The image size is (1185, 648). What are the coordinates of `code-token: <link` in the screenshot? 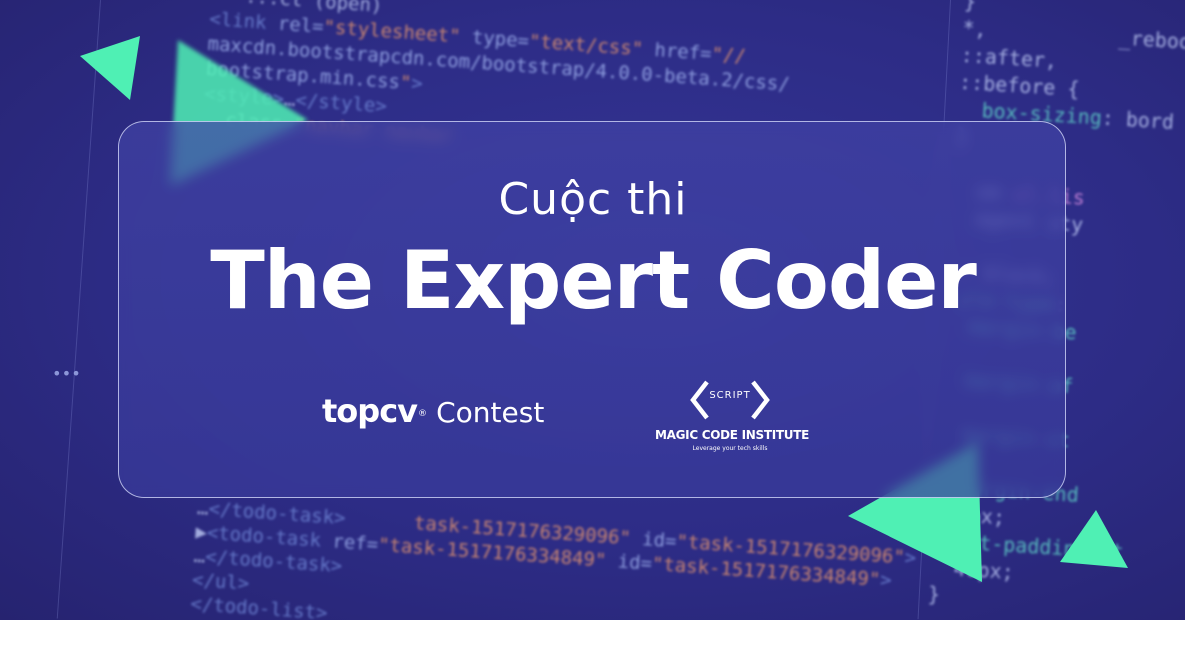 It's located at (243, 21).